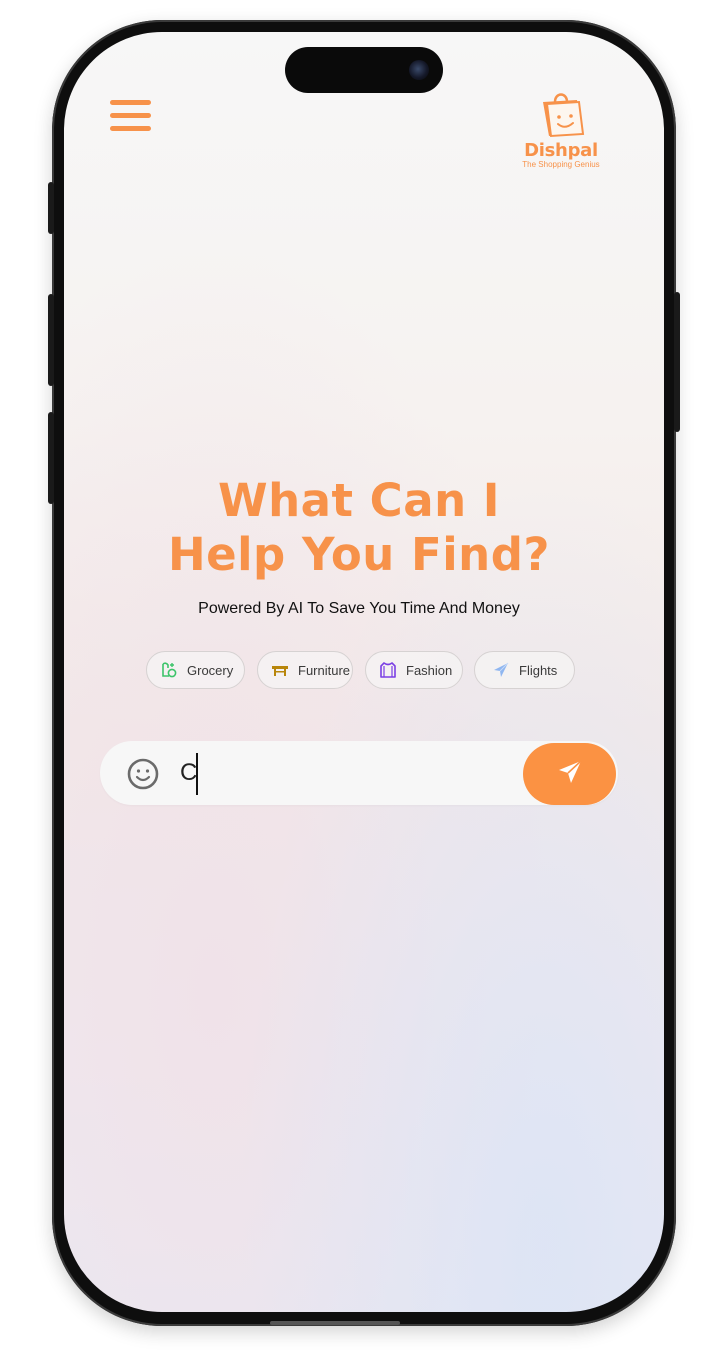  I want to click on search-bar, so click(359, 773).